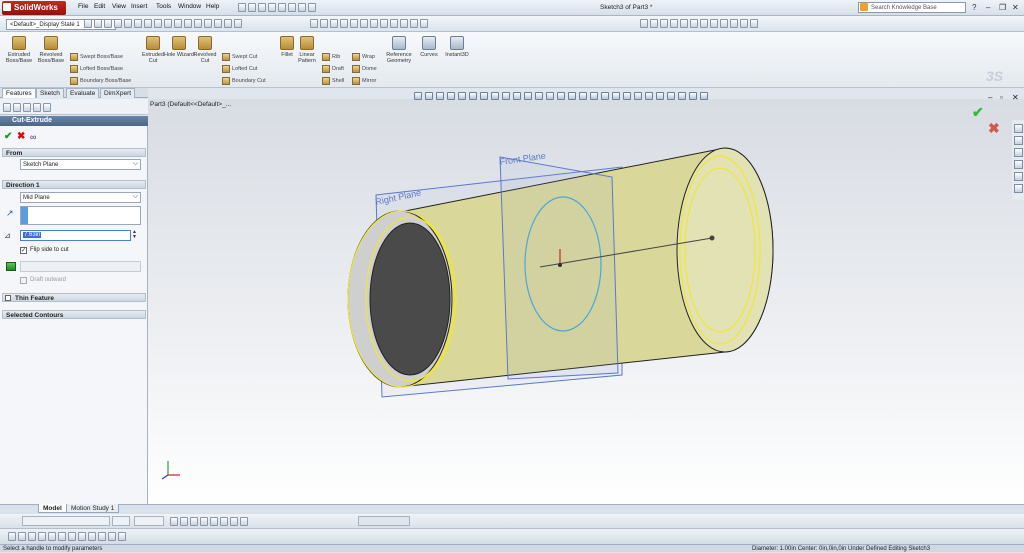 This screenshot has height=553, width=1024. Describe the element at coordinates (23, 250) in the screenshot. I see `flip-side-checkbox: ✓` at that location.